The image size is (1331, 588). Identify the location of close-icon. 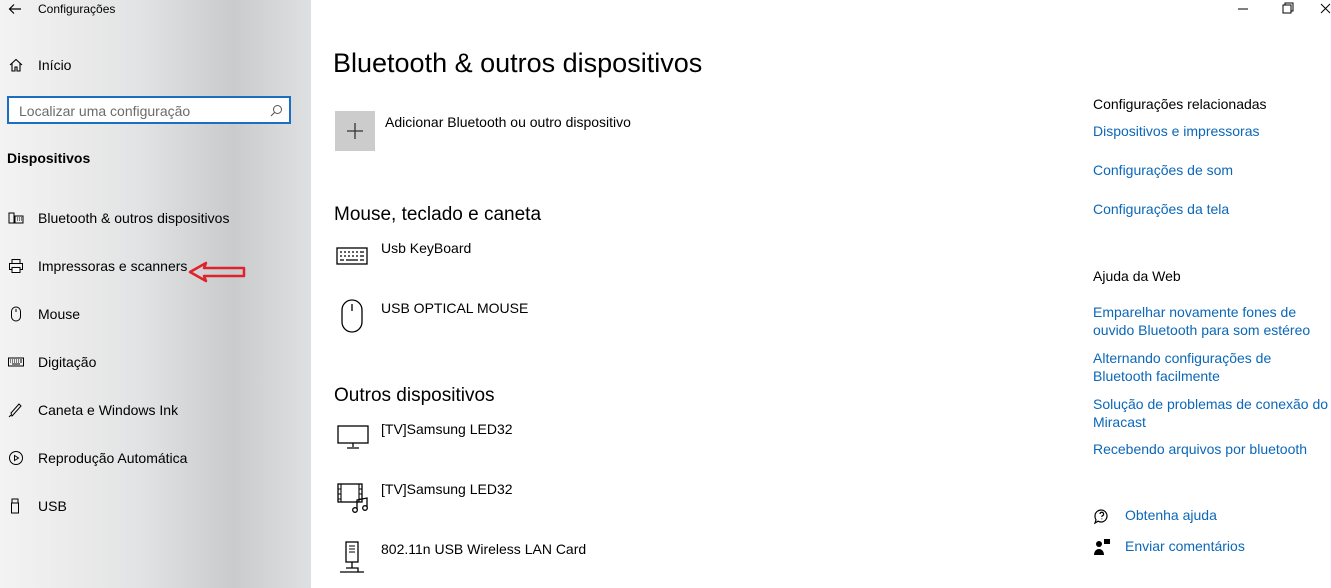
(1325, 8).